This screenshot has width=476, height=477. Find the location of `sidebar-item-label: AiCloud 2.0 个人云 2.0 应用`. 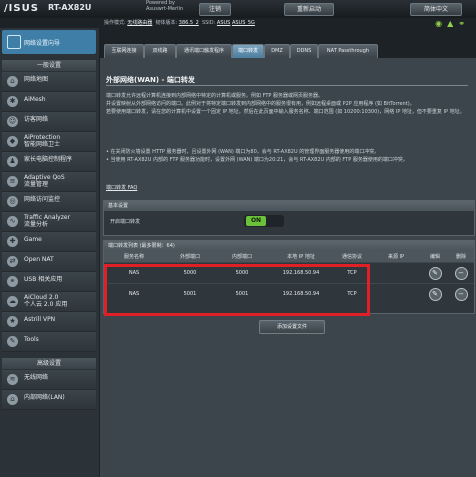

sidebar-item-label: AiCloud 2.0 个人云 2.0 应用 is located at coordinates (46, 301).